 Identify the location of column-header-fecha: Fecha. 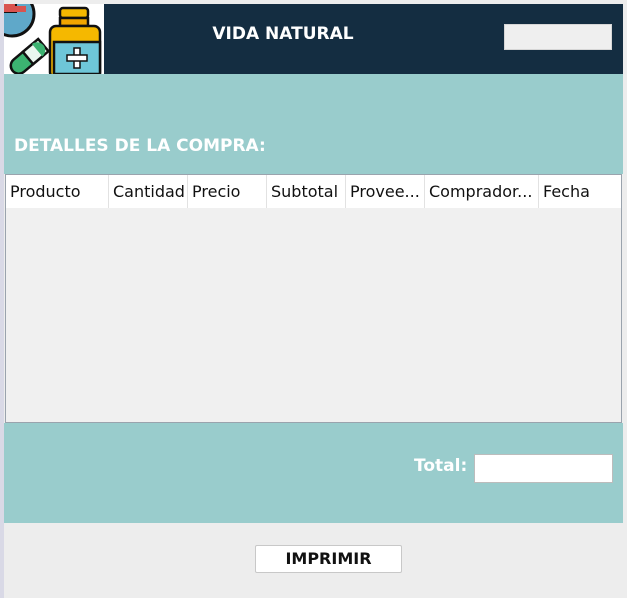
(581, 191).